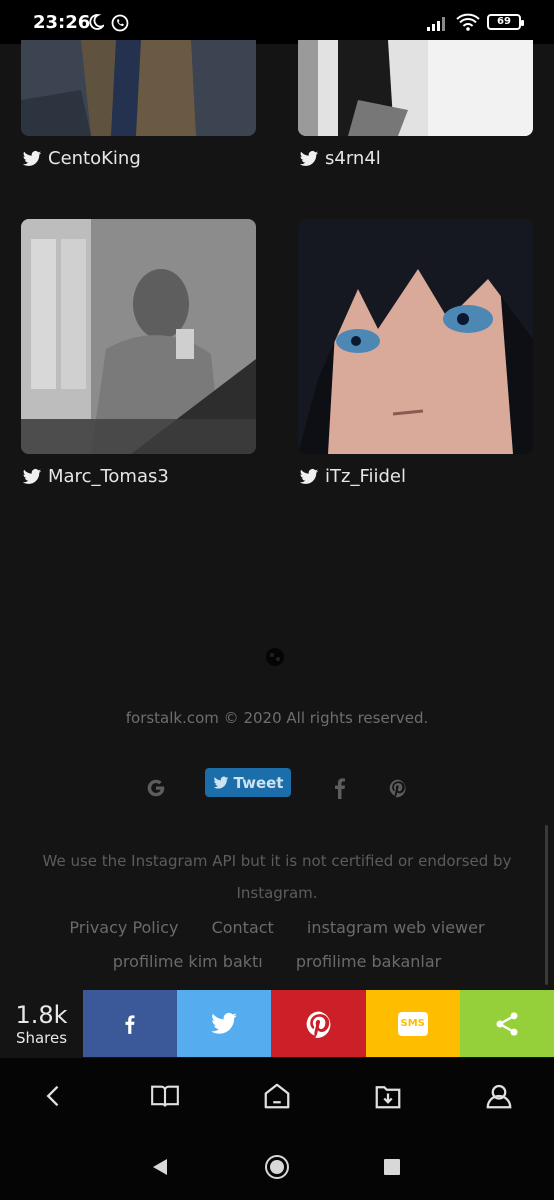  I want to click on social-share-row: Tweet, so click(277, 788).